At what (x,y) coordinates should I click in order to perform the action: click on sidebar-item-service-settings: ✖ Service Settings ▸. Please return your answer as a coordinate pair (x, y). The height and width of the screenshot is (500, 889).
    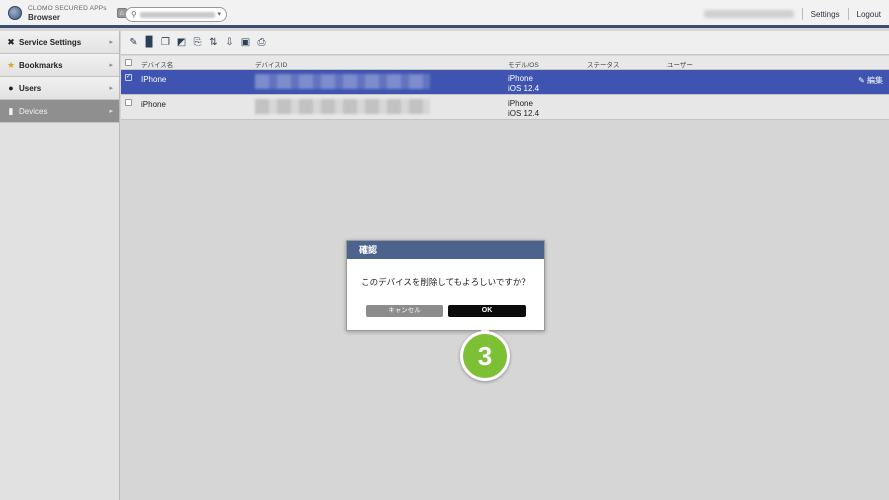
    Looking at the image, I should click on (59, 42).